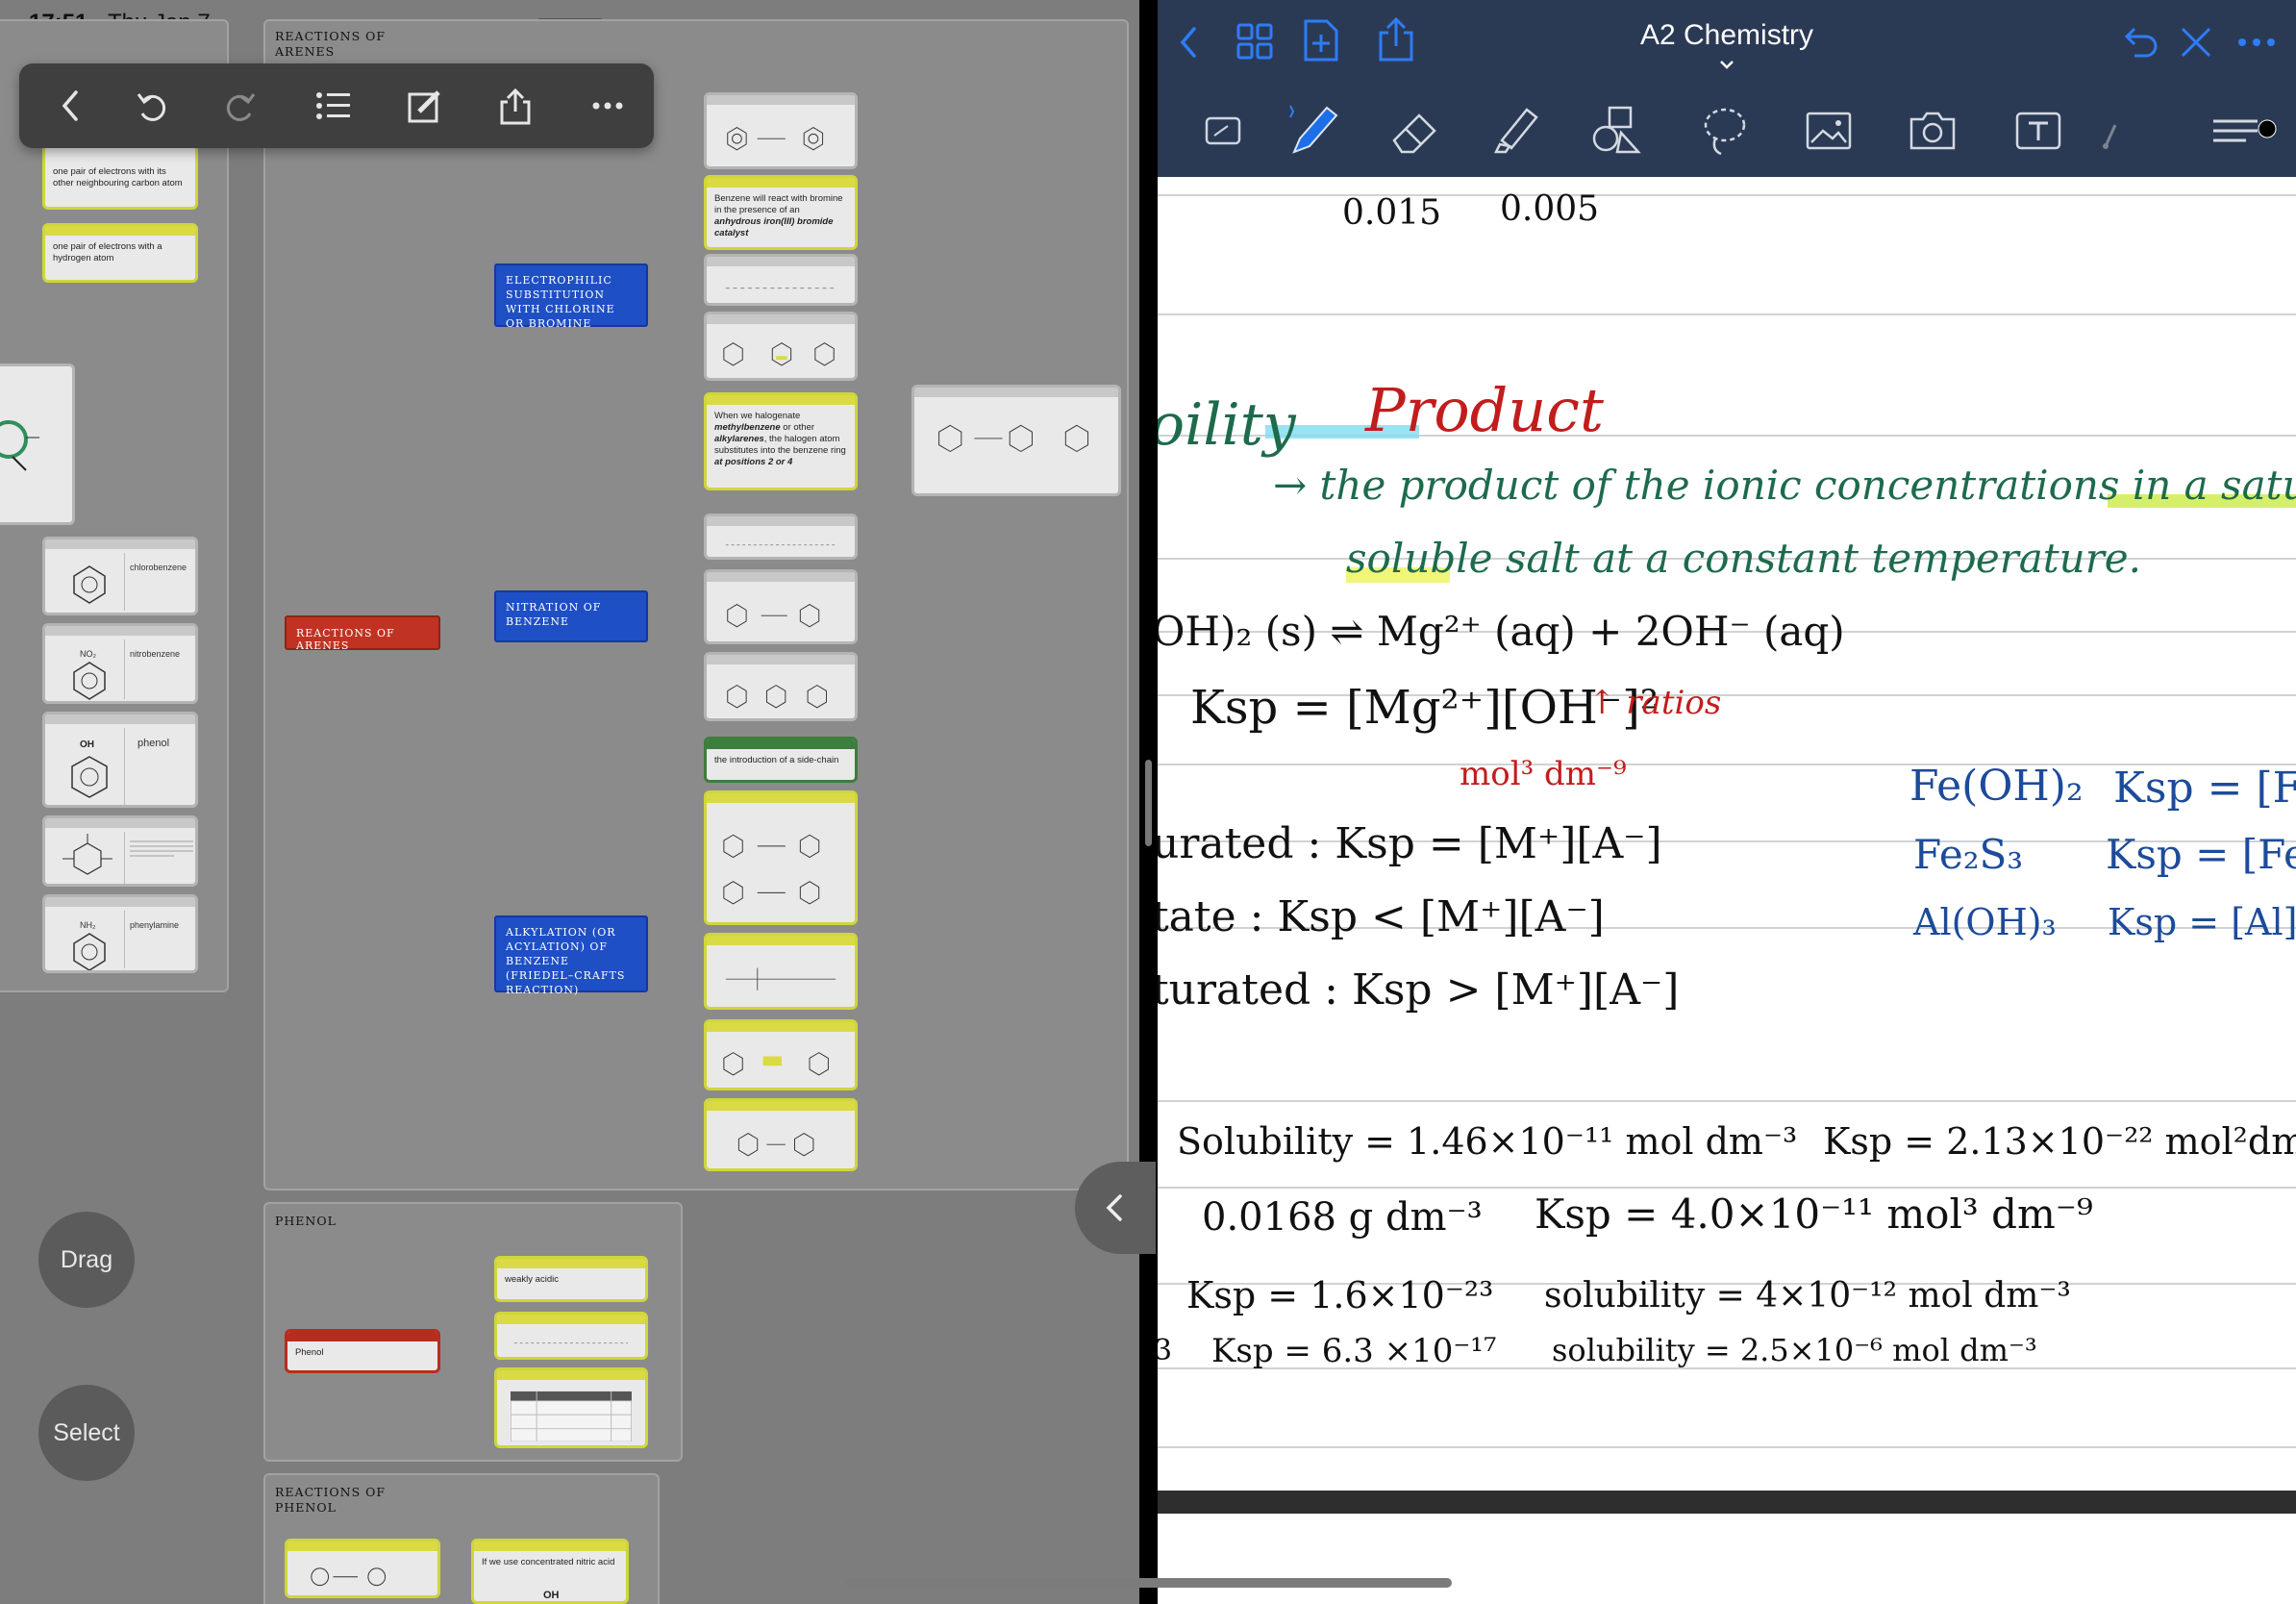 The image size is (2296, 1604). What do you see at coordinates (1725, 131) in the screenshot?
I see `lasso-tool` at bounding box center [1725, 131].